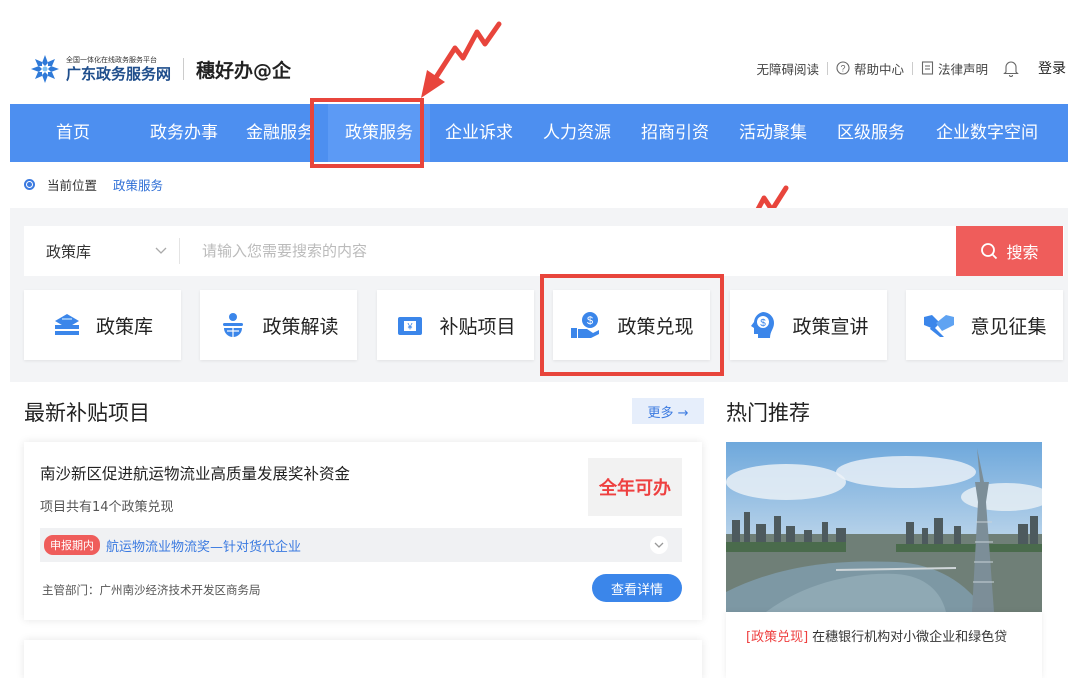 This screenshot has height=678, width=1080. I want to click on stack-icon, so click(66, 324).